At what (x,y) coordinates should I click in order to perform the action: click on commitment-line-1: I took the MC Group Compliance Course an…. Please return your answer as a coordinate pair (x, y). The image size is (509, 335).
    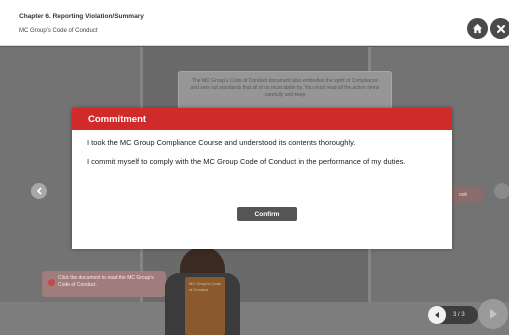
    Looking at the image, I should click on (221, 142).